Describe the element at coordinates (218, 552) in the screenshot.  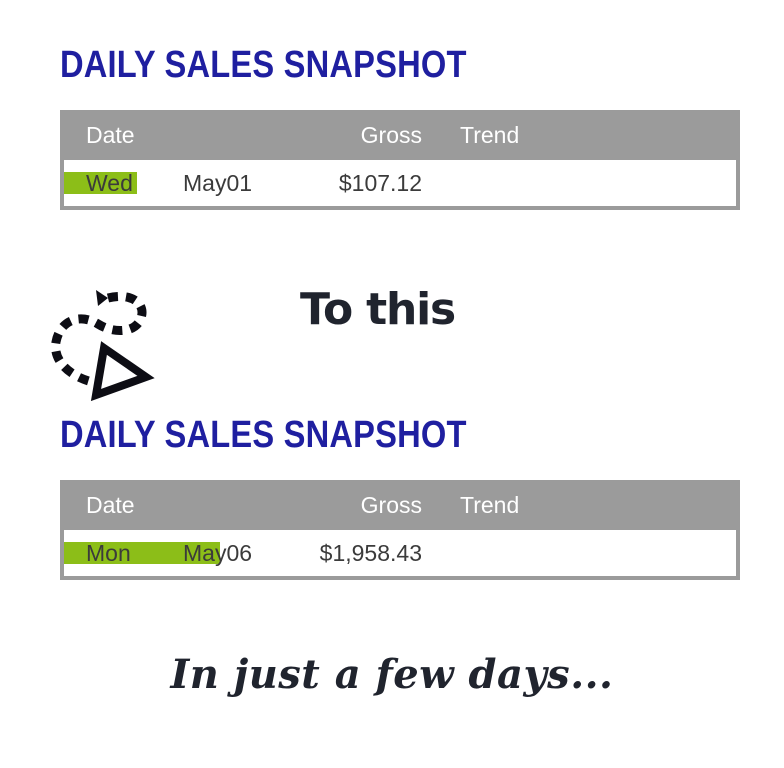
I see `cell-date: May06` at that location.